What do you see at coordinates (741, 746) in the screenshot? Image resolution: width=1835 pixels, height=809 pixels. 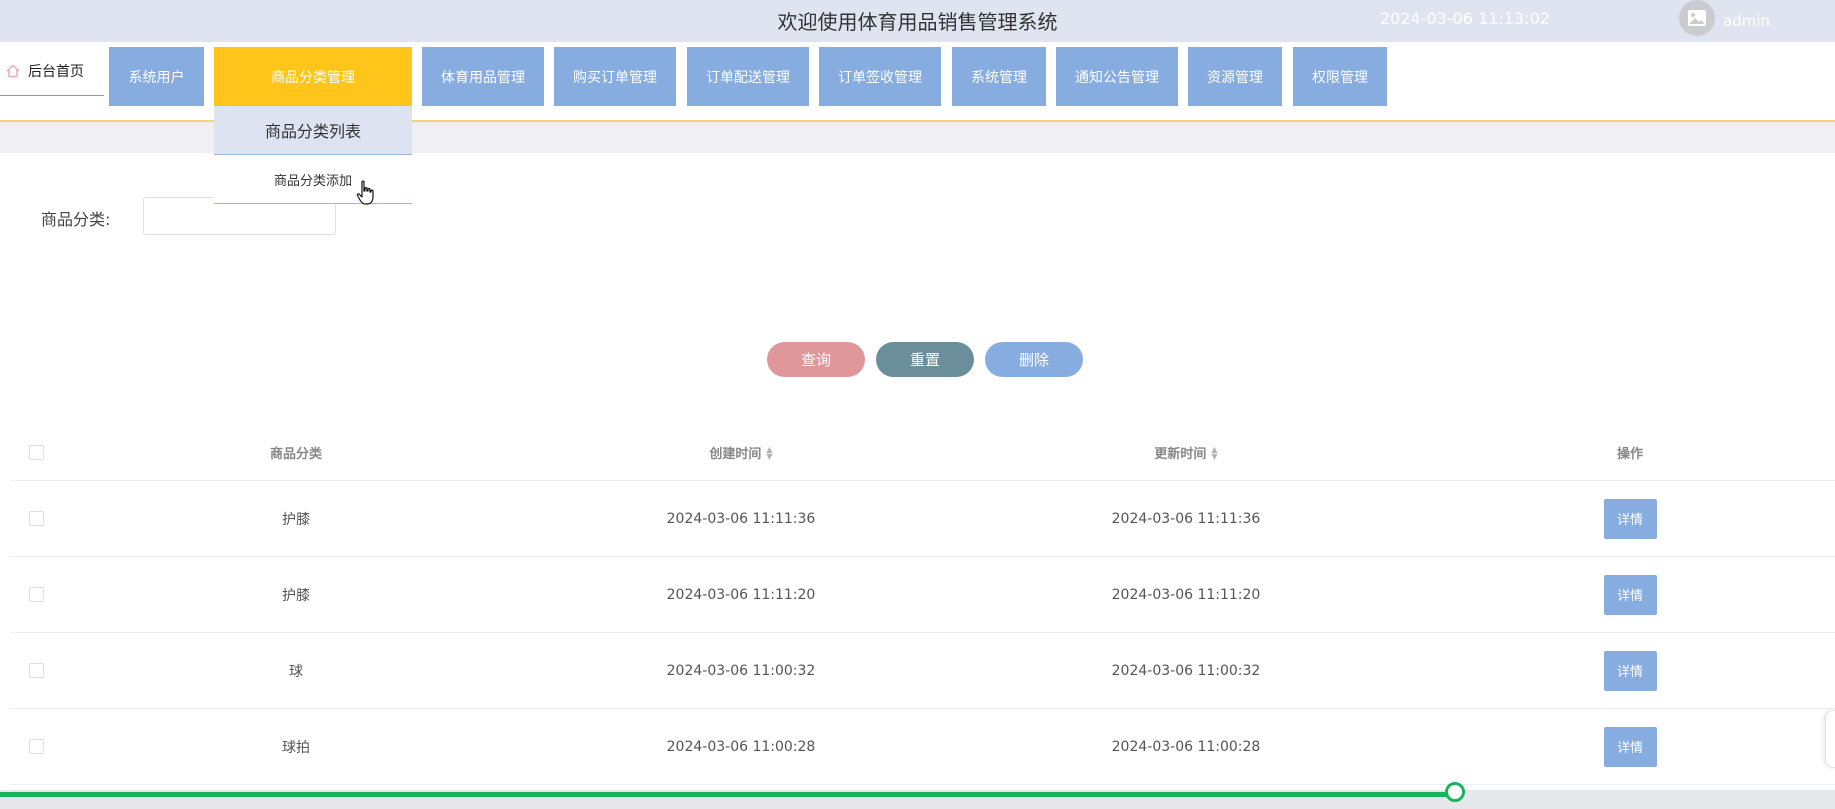 I see `cell-created: 2024-03-06 11:00:28` at bounding box center [741, 746].